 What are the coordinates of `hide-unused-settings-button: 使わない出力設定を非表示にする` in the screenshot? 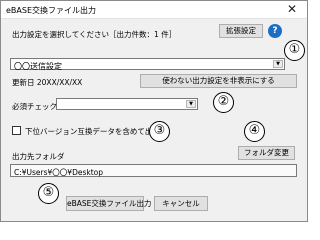 It's located at (218, 81).